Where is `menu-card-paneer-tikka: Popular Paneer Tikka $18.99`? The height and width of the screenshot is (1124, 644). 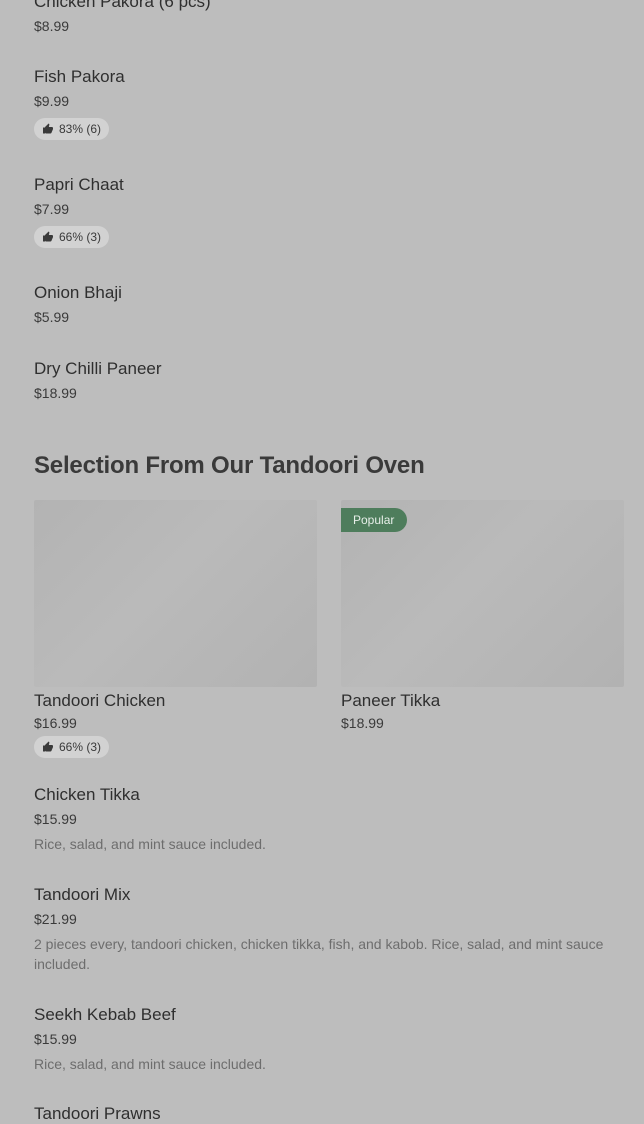 menu-card-paneer-tikka: Popular Paneer Tikka $18.99 is located at coordinates (482, 616).